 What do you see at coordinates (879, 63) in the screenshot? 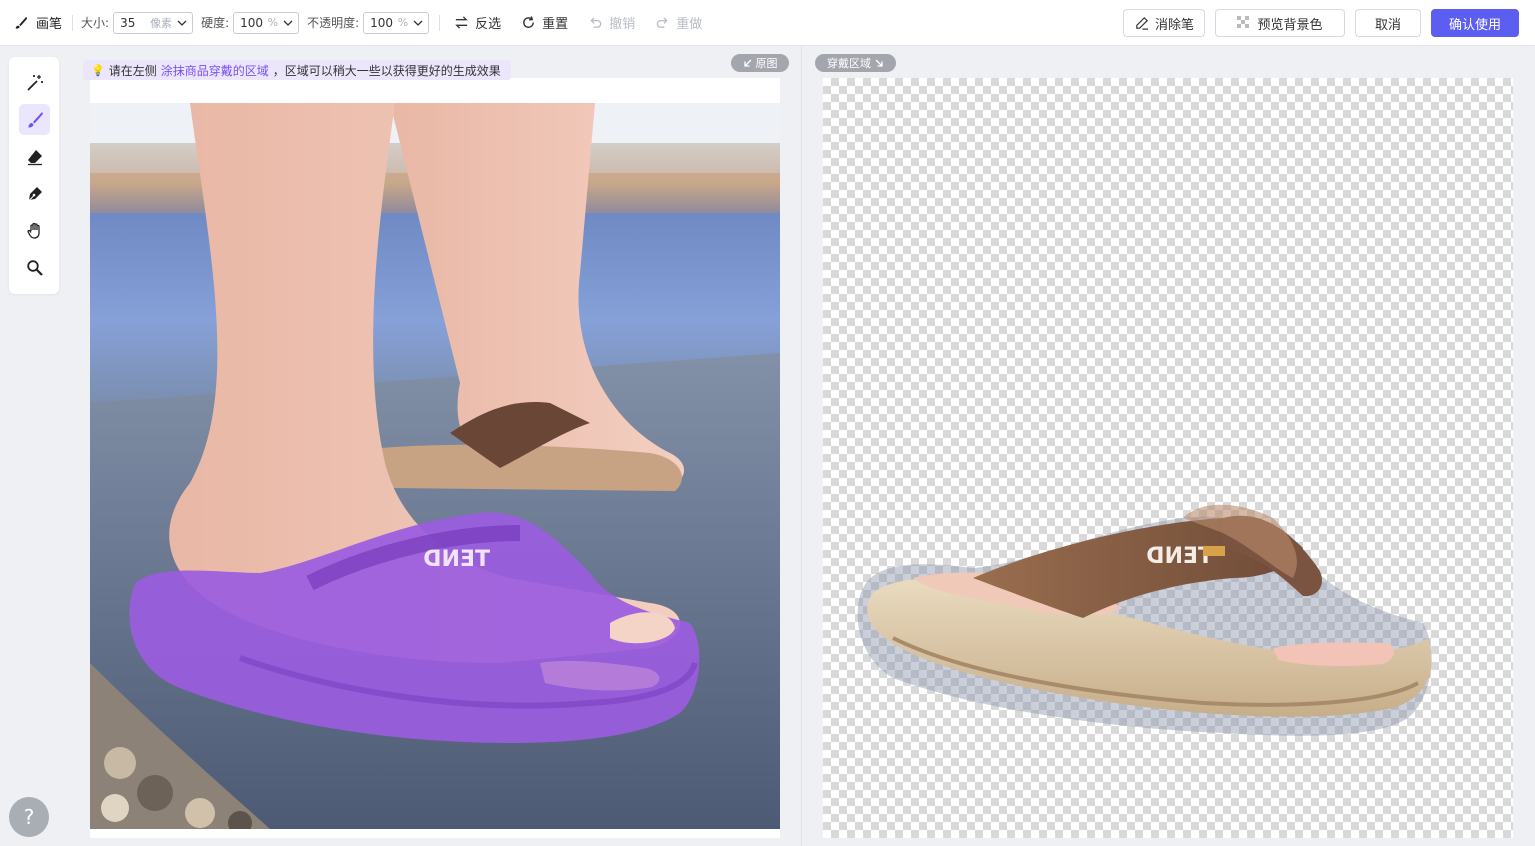
I see `arrow-down-right-icon` at bounding box center [879, 63].